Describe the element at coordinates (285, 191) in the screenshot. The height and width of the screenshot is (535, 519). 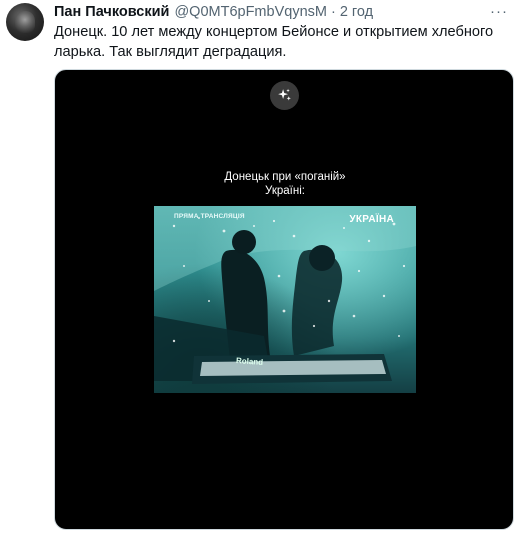
I see `caption-line-2: Україні:` at that location.